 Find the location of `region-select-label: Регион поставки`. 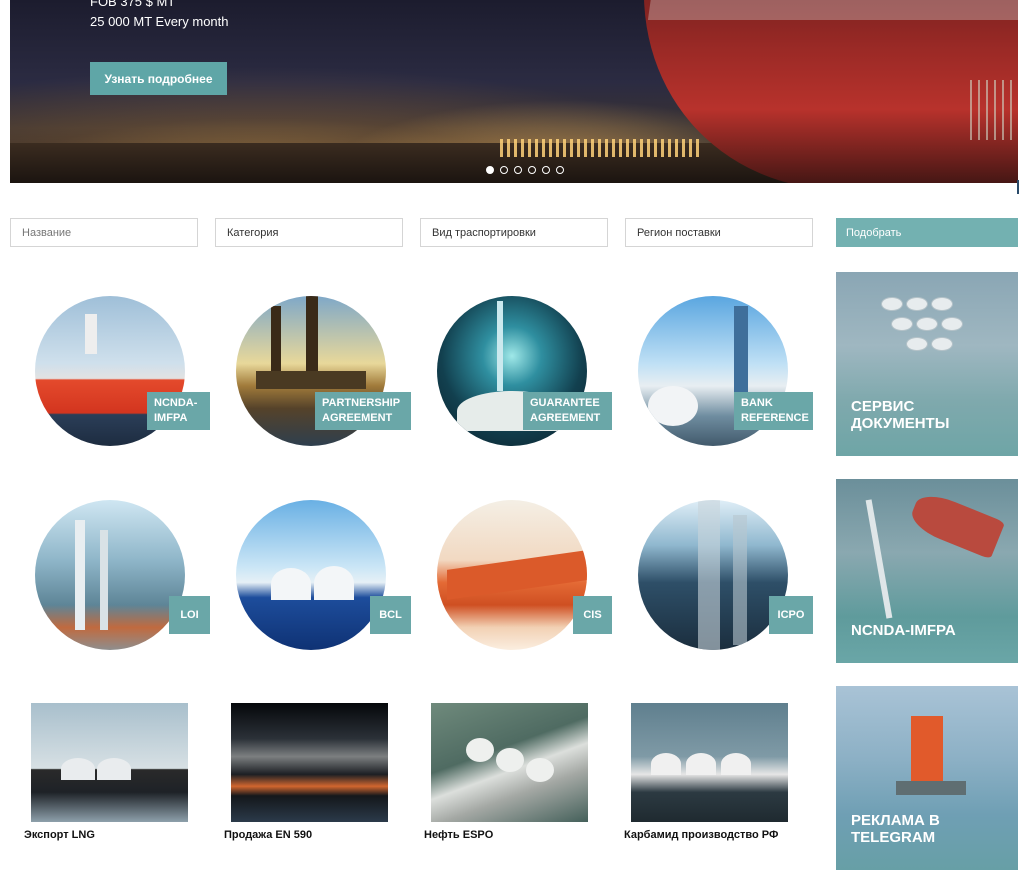

region-select-label: Регион поставки is located at coordinates (679, 232).